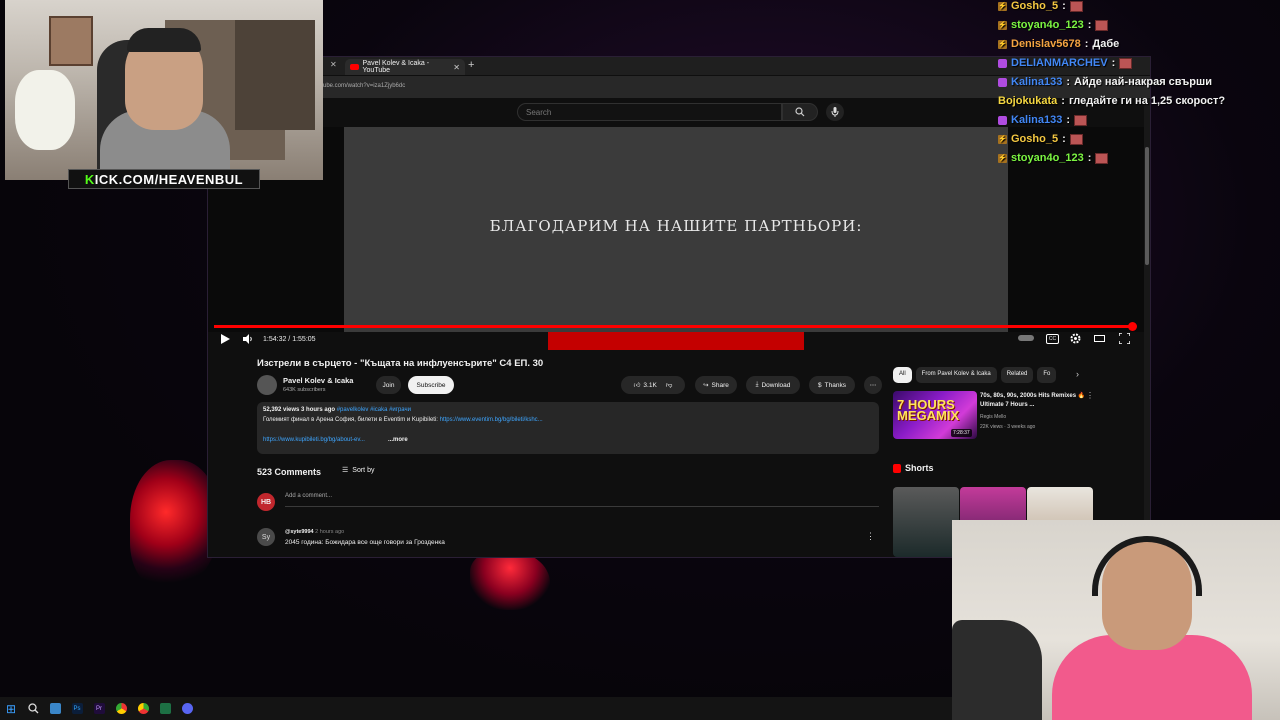 The image size is (1280, 720). I want to click on show-more-link: ...more, so click(398, 440).